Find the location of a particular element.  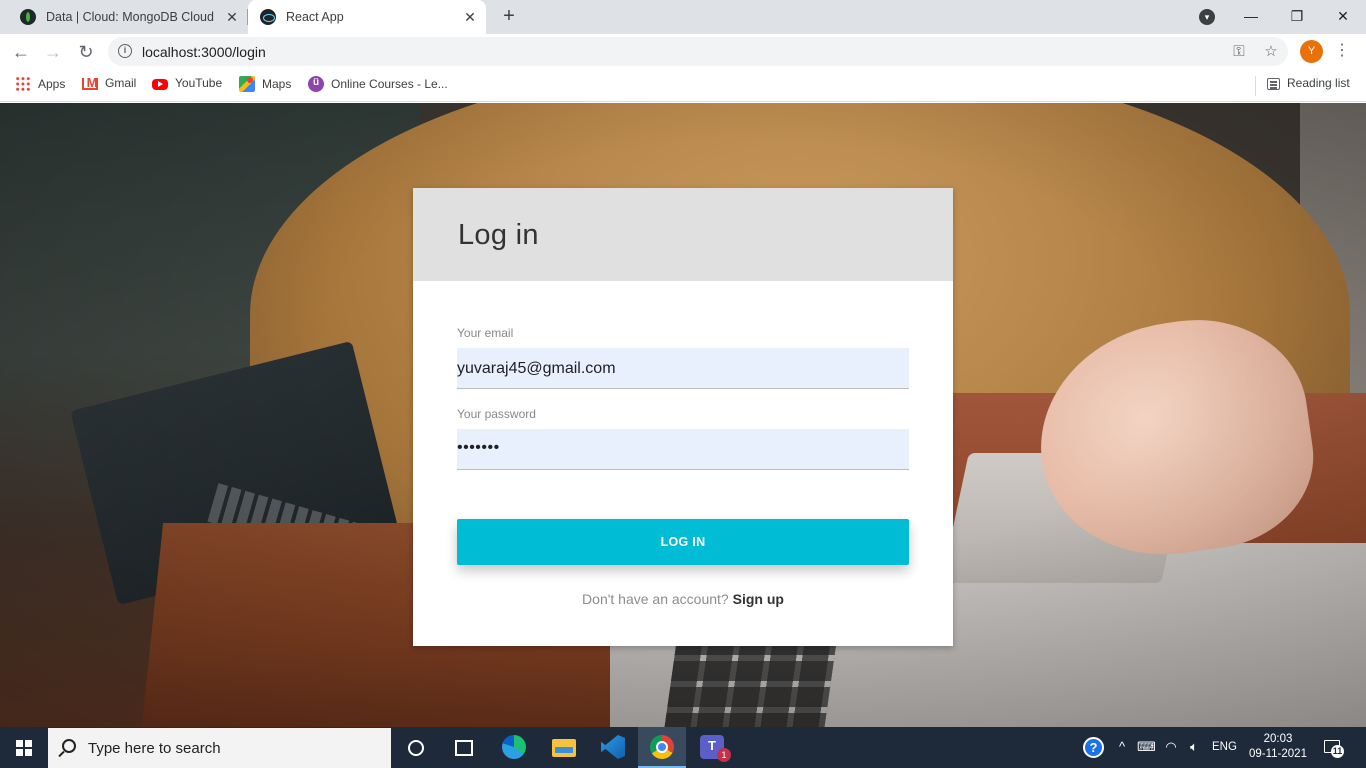

apps-grid-icon is located at coordinates (23, 84).